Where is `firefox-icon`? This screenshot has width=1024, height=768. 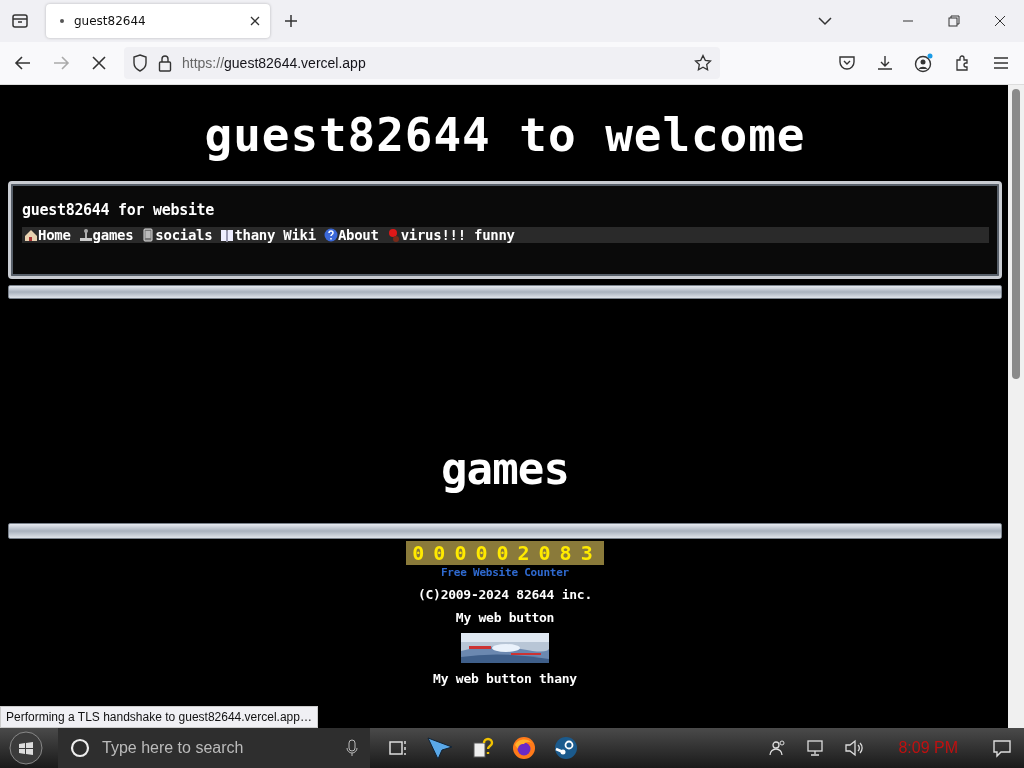
firefox-icon is located at coordinates (524, 748).